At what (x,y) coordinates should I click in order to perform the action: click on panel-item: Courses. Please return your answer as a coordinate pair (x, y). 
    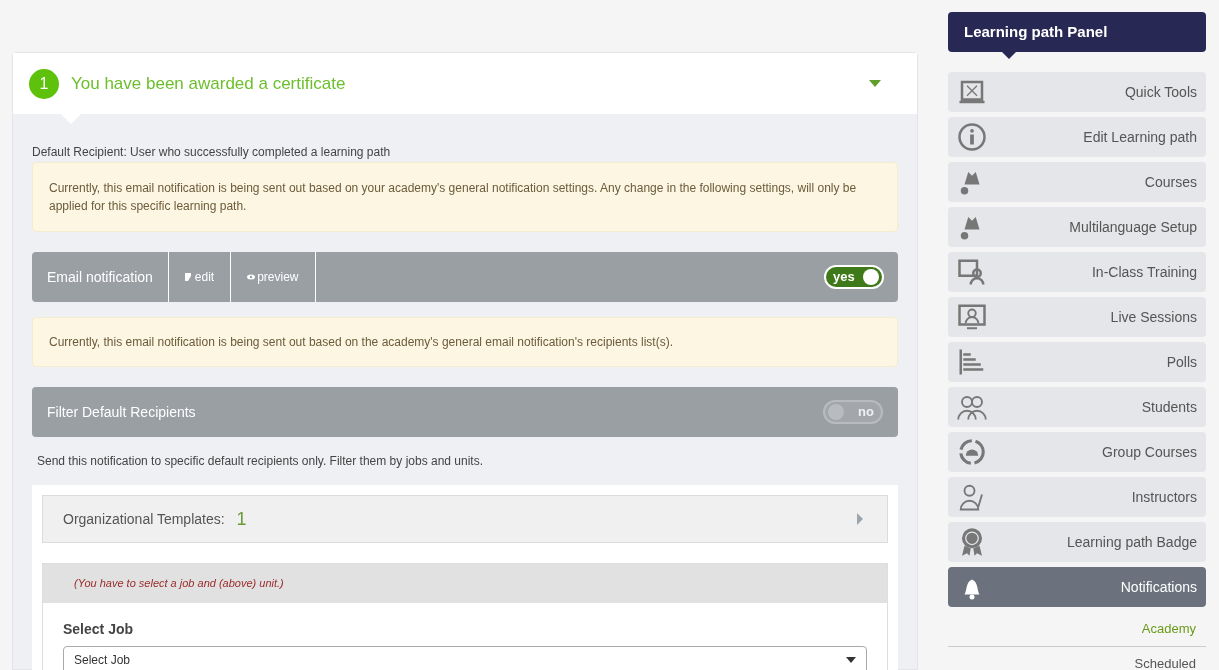
    Looking at the image, I should click on (1077, 182).